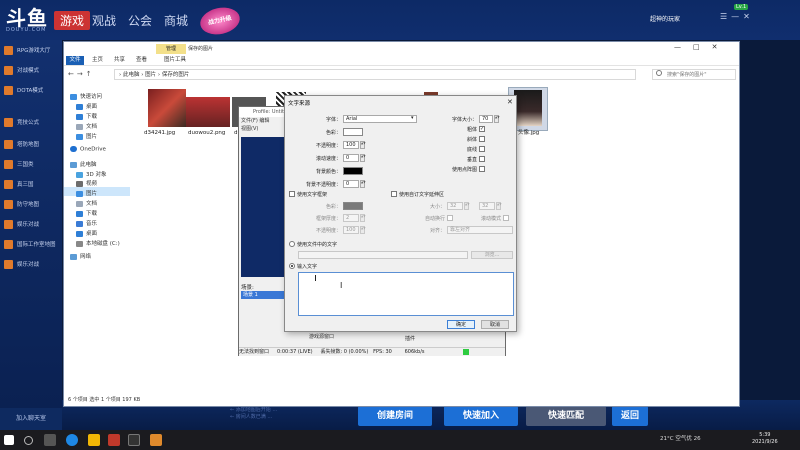 The image size is (800, 450). What do you see at coordinates (450, 218) in the screenshot?
I see `wrap-checkbox` at bounding box center [450, 218].